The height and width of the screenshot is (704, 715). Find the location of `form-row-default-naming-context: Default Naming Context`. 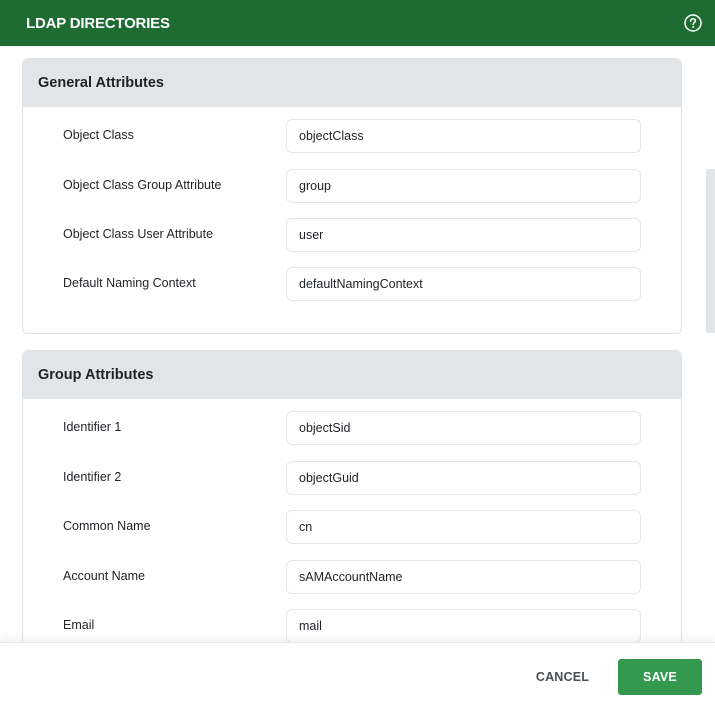

form-row-default-naming-context: Default Naming Context is located at coordinates (352, 284).